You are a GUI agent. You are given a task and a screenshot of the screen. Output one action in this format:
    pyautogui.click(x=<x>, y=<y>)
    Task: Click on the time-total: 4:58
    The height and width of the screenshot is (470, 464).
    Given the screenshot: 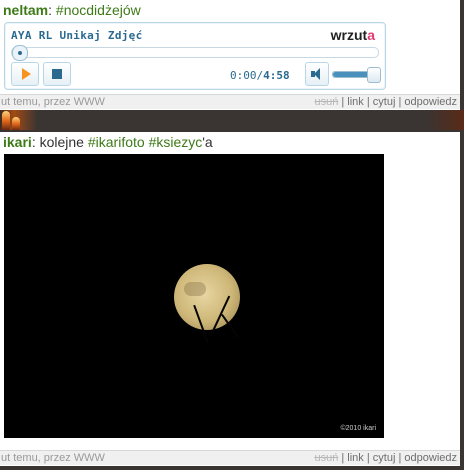 What is the action you would take?
    pyautogui.click(x=276, y=75)
    